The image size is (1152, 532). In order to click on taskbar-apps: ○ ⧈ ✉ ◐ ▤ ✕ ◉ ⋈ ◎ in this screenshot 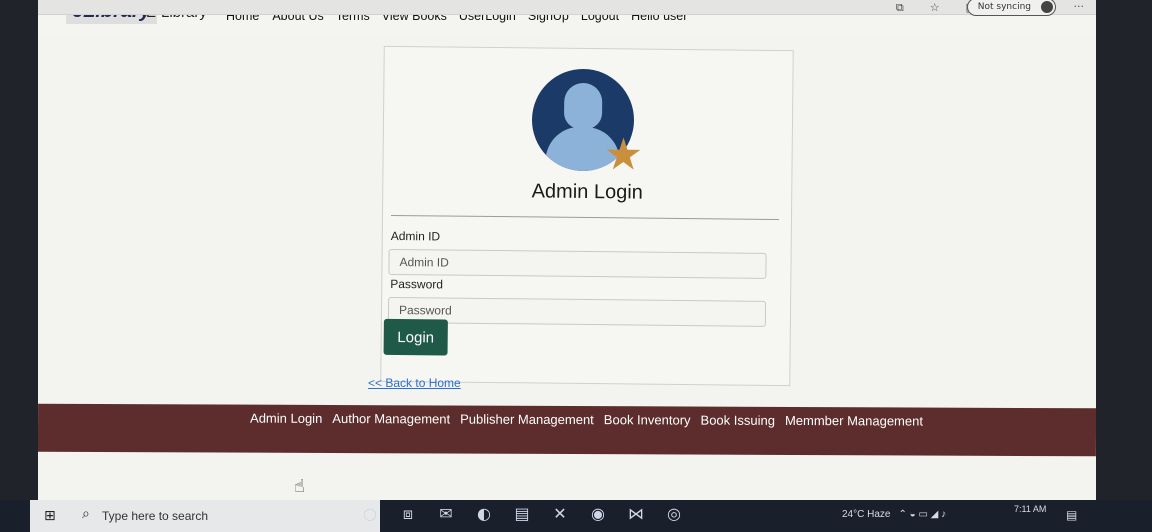, I will do `click(522, 514)`.